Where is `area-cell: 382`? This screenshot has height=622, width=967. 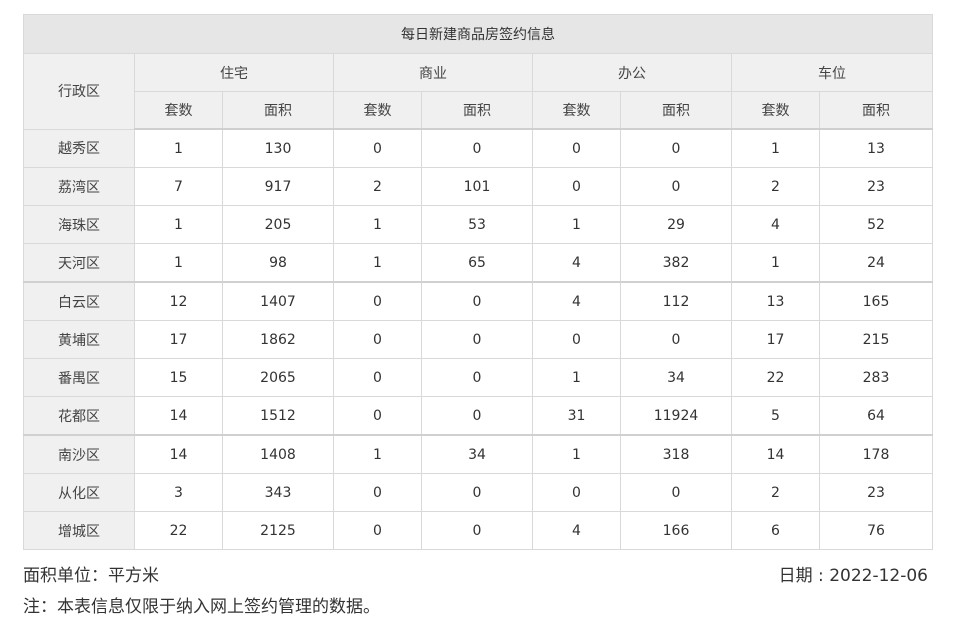 area-cell: 382 is located at coordinates (676, 263).